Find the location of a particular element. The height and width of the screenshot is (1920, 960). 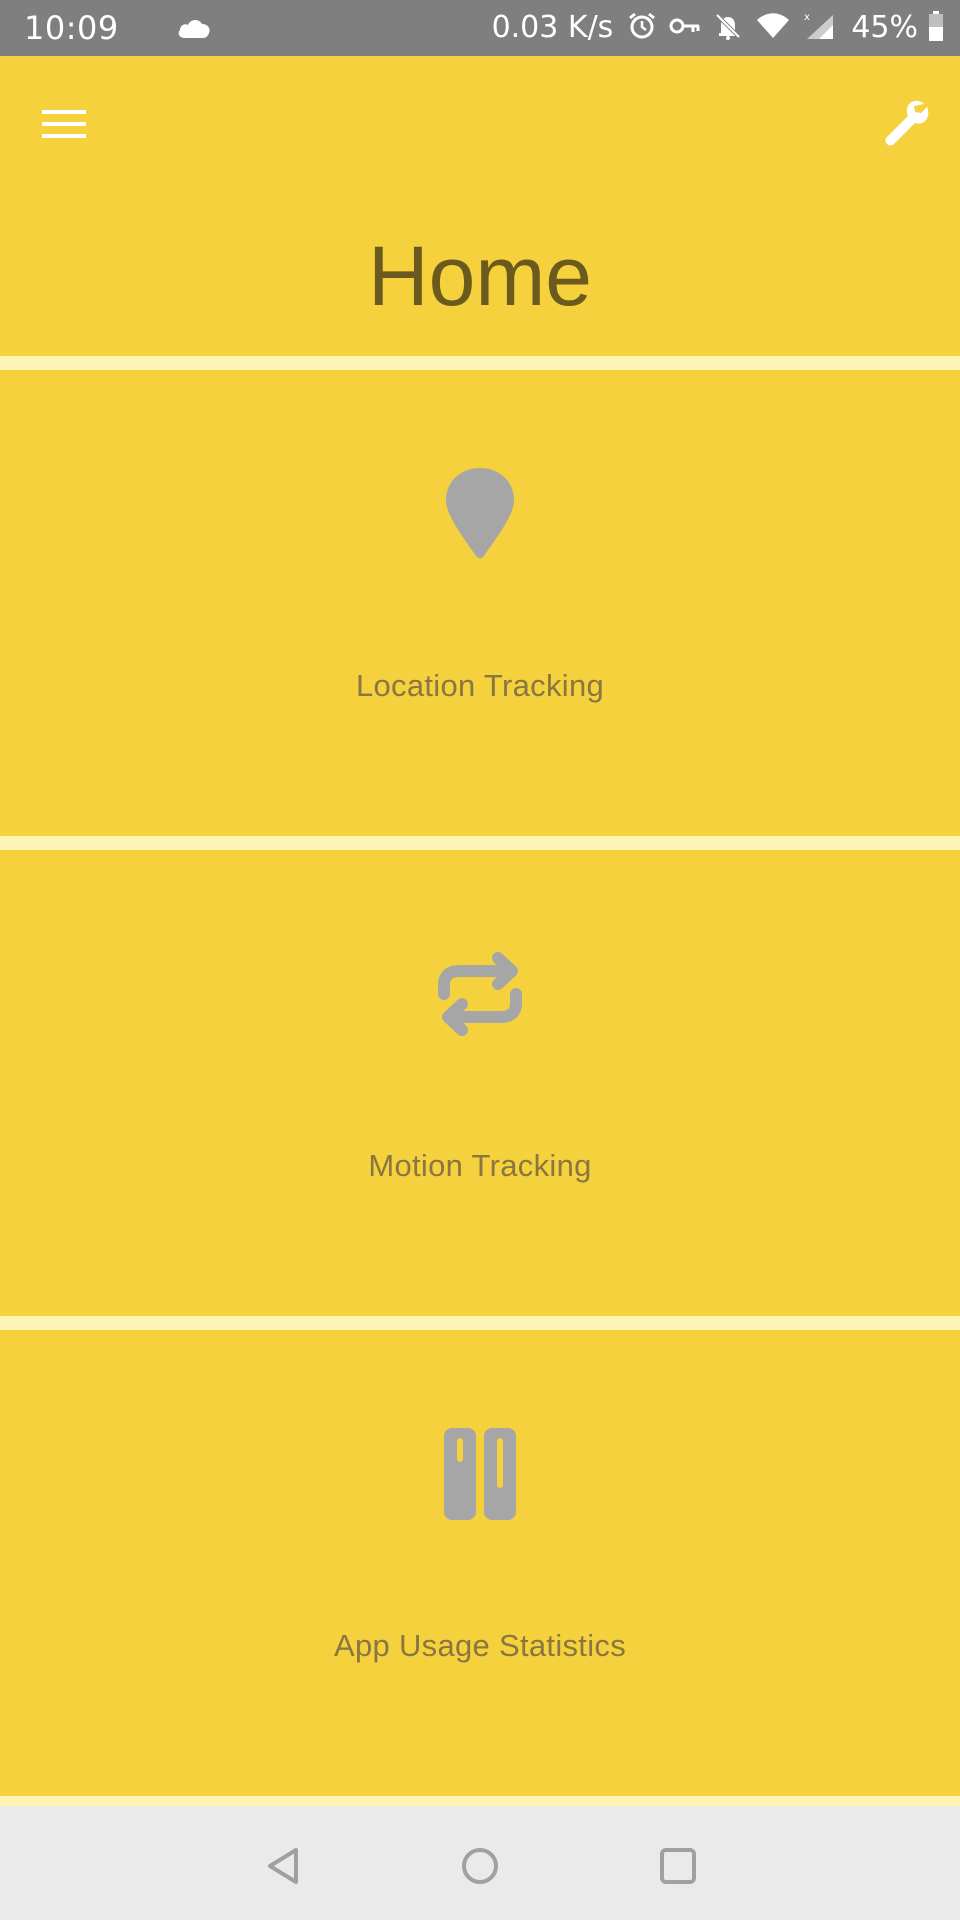

location-pin-icon is located at coordinates (480, 514).